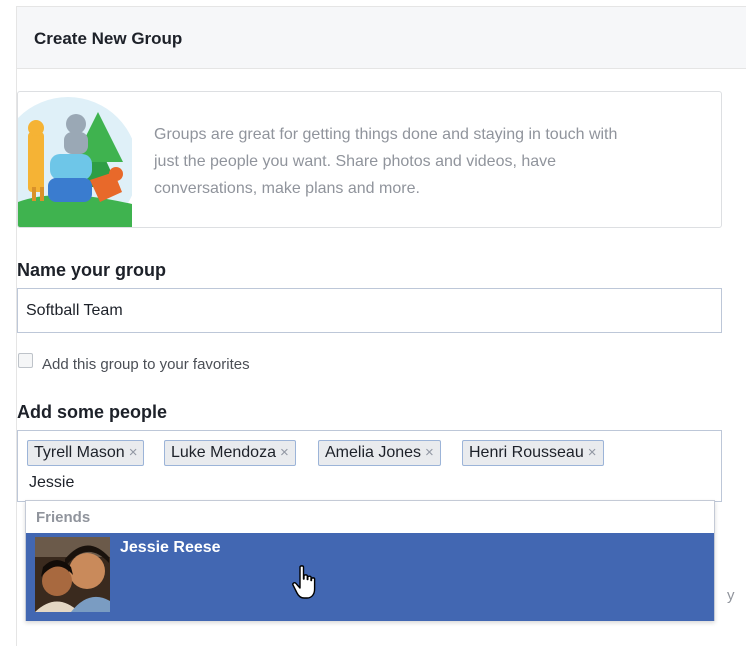 The height and width of the screenshot is (646, 746). What do you see at coordinates (75, 162) in the screenshot?
I see `group-illustration-icon` at bounding box center [75, 162].